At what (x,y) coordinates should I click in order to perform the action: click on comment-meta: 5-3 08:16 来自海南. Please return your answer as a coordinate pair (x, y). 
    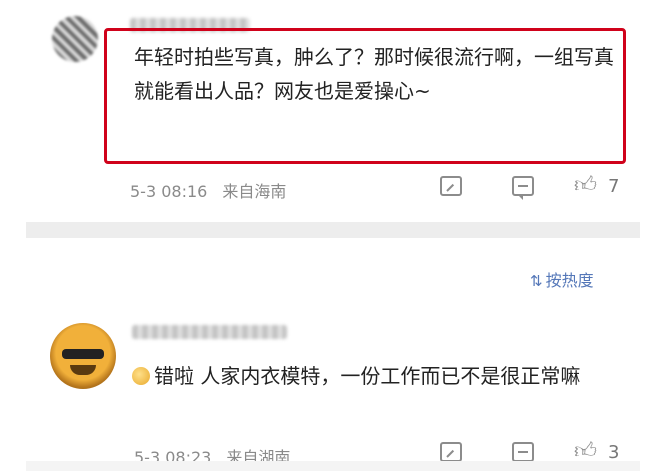
    Looking at the image, I should click on (208, 190).